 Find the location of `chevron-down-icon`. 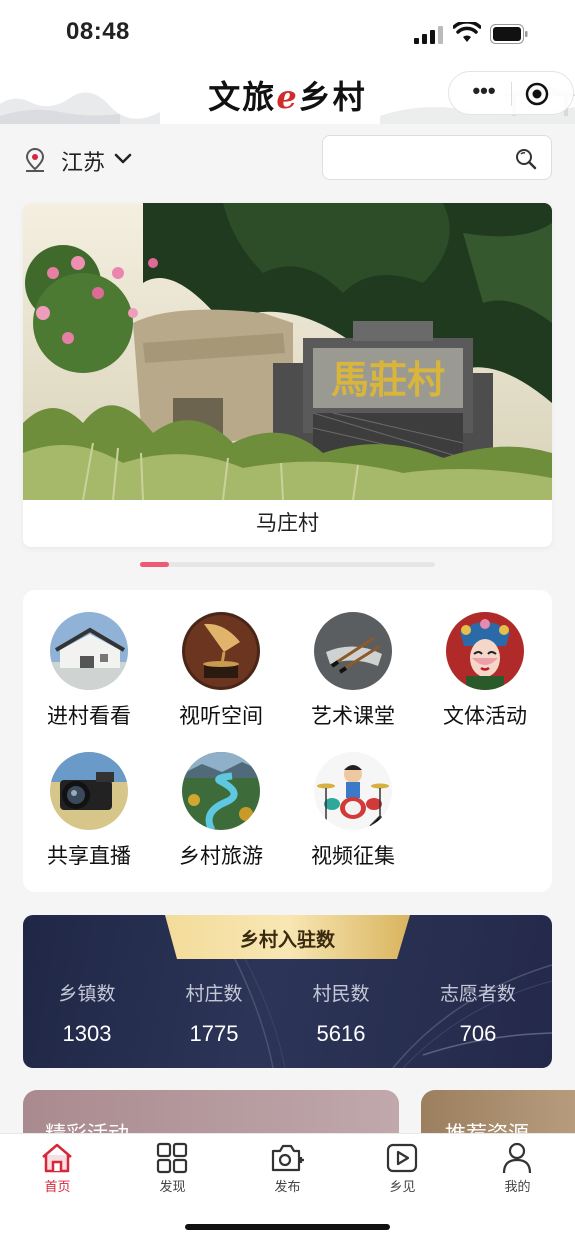

chevron-down-icon is located at coordinates (123, 159).